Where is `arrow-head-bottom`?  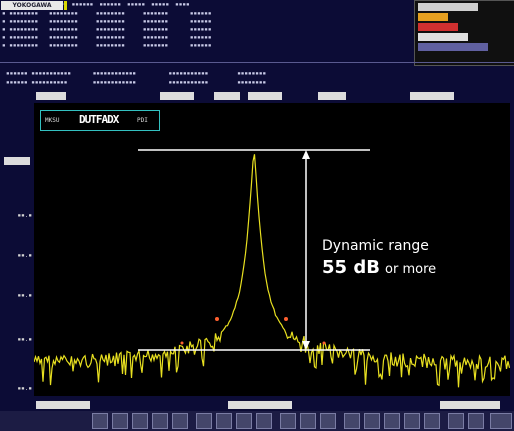 arrow-head-bottom is located at coordinates (306, 345).